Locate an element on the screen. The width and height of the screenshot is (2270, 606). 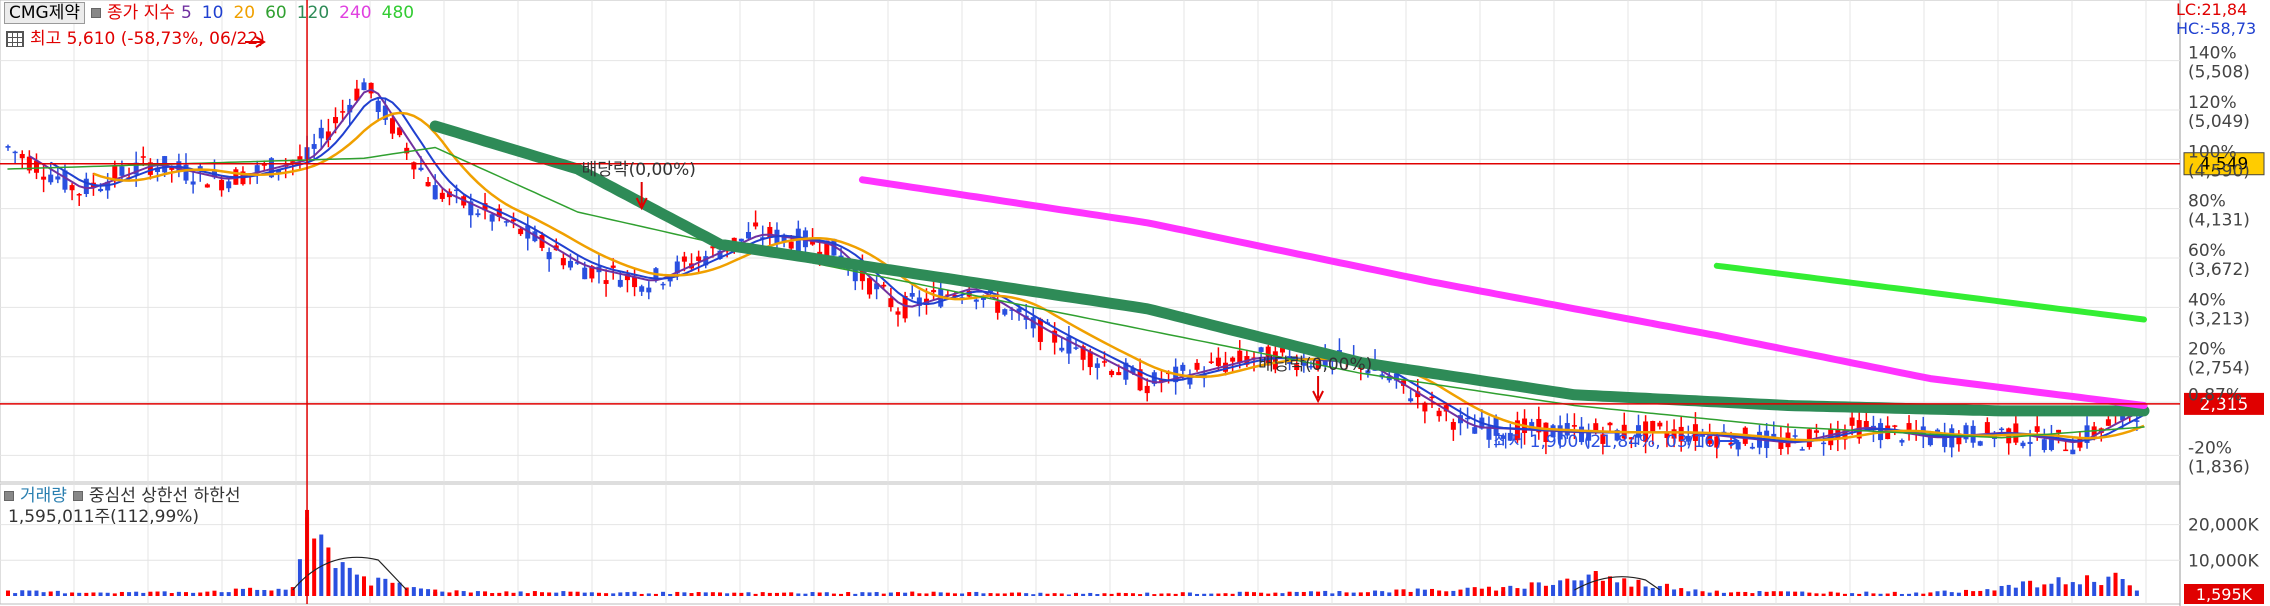
stock-name-button: CMG제약 is located at coordinates (44, 13).